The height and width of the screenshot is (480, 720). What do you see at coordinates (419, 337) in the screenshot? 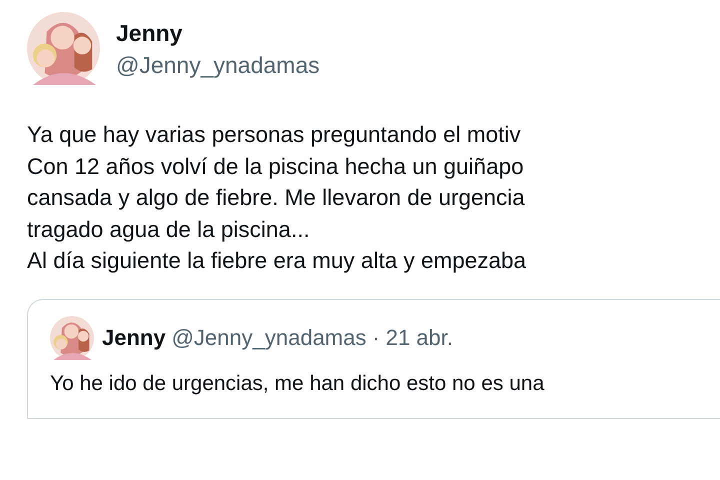
I see `tweet-date: 21 abr.` at bounding box center [419, 337].